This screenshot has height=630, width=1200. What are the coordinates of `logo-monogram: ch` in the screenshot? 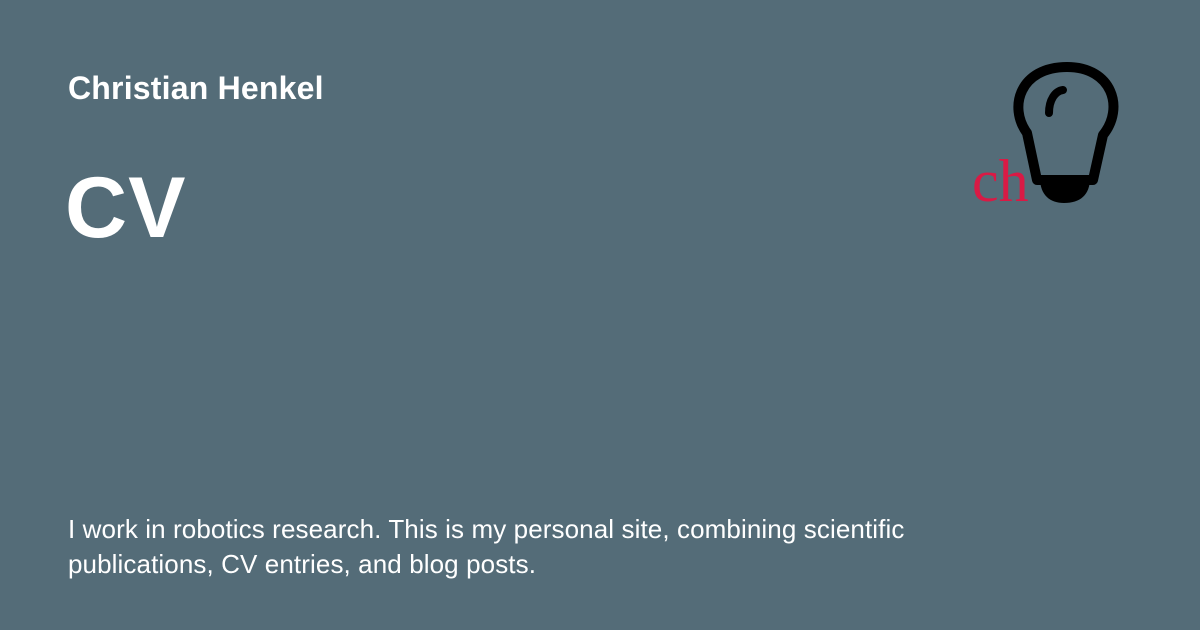 It's located at (1000, 181).